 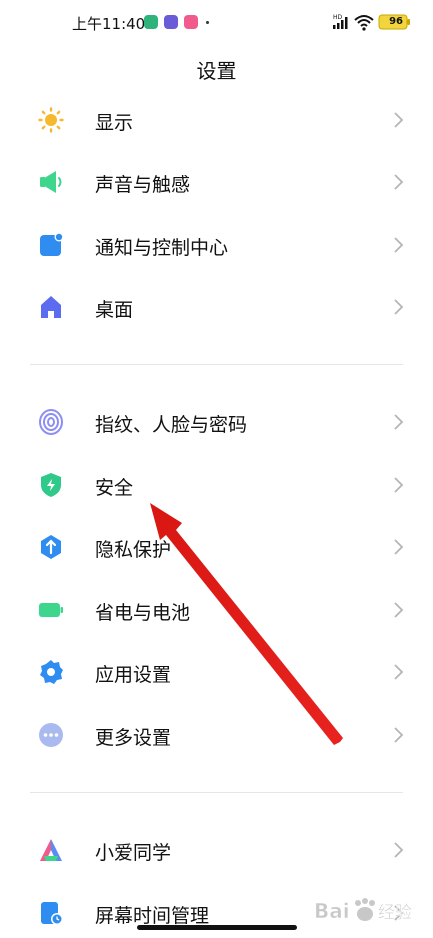 I want to click on home-indicator, so click(x=217, y=927).